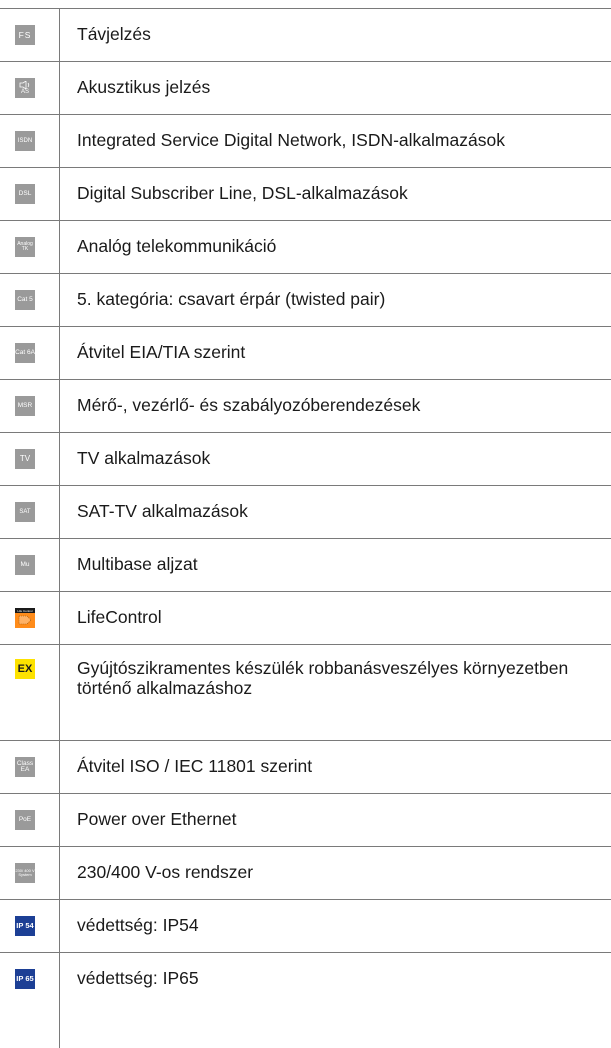  I want to click on icon-cell: Mu, so click(29, 565).